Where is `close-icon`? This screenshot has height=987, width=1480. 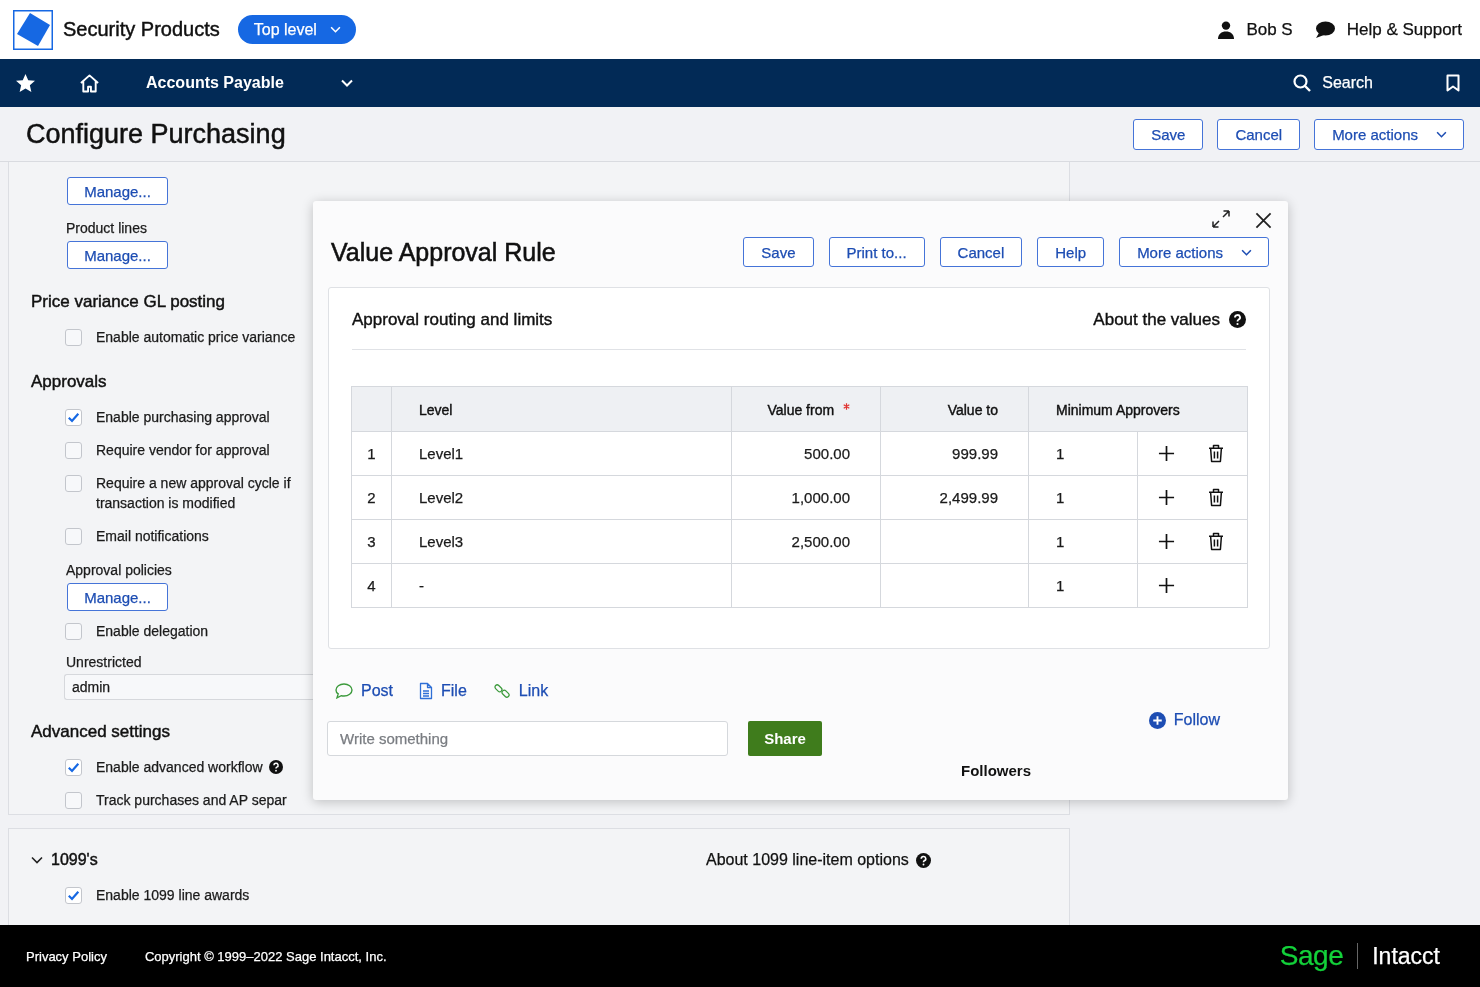 close-icon is located at coordinates (1263, 220).